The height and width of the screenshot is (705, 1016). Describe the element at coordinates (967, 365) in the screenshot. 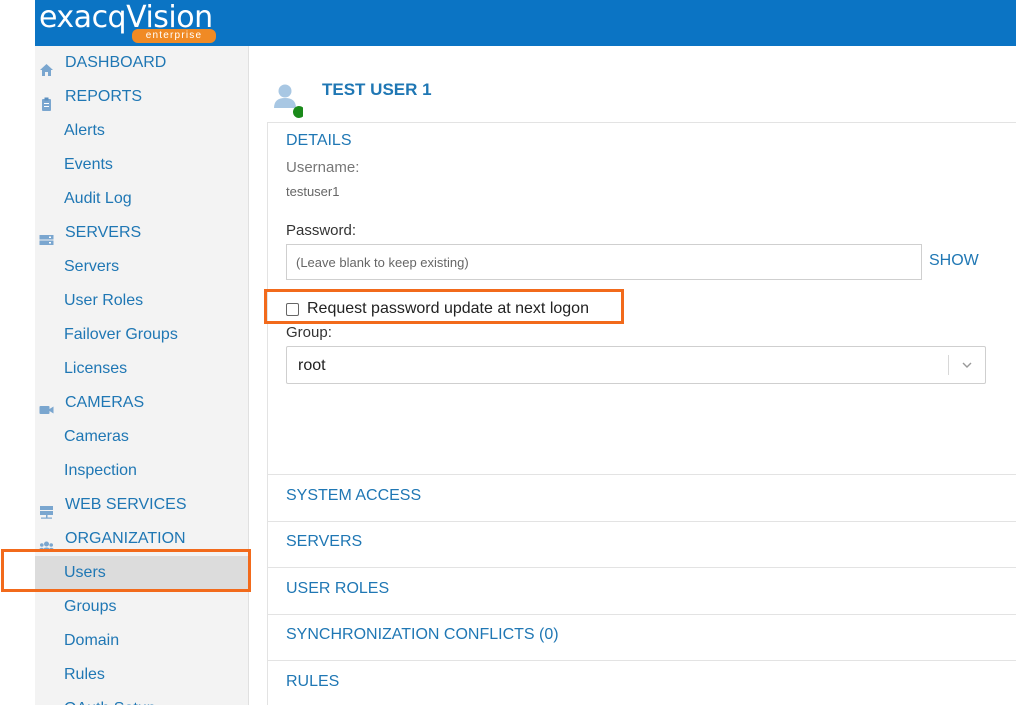

I see `chevron-down-icon` at that location.